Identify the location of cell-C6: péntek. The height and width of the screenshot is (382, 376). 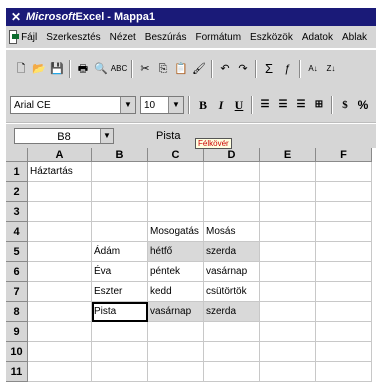
(176, 272).